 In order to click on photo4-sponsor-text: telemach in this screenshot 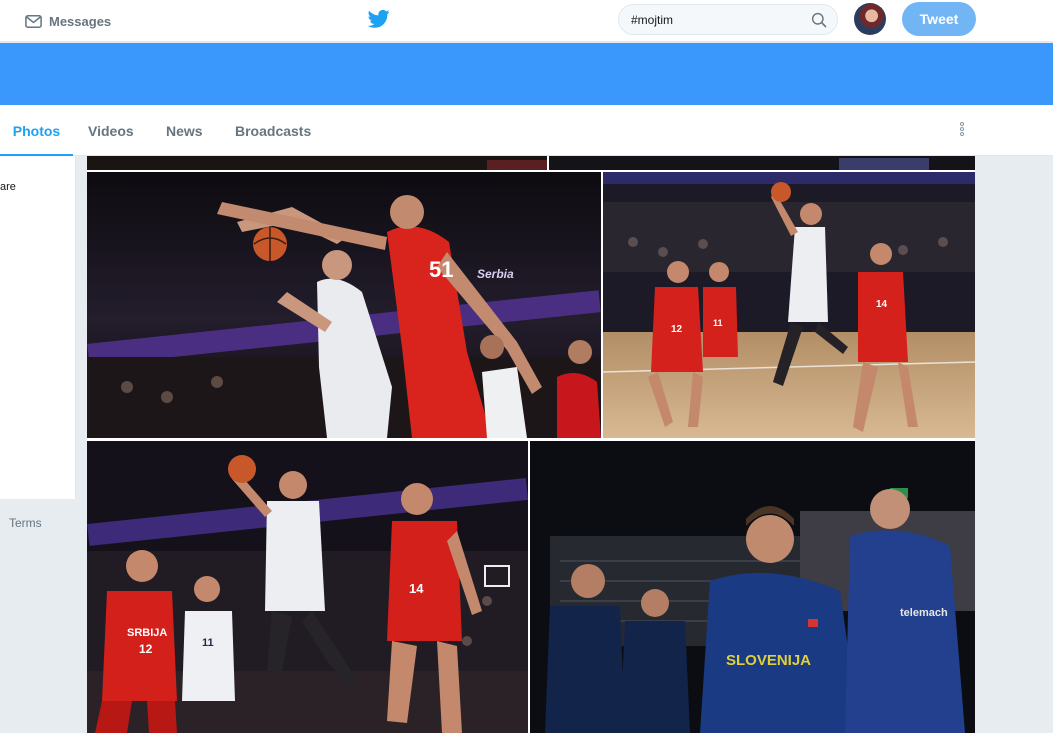, I will do `click(924, 613)`.